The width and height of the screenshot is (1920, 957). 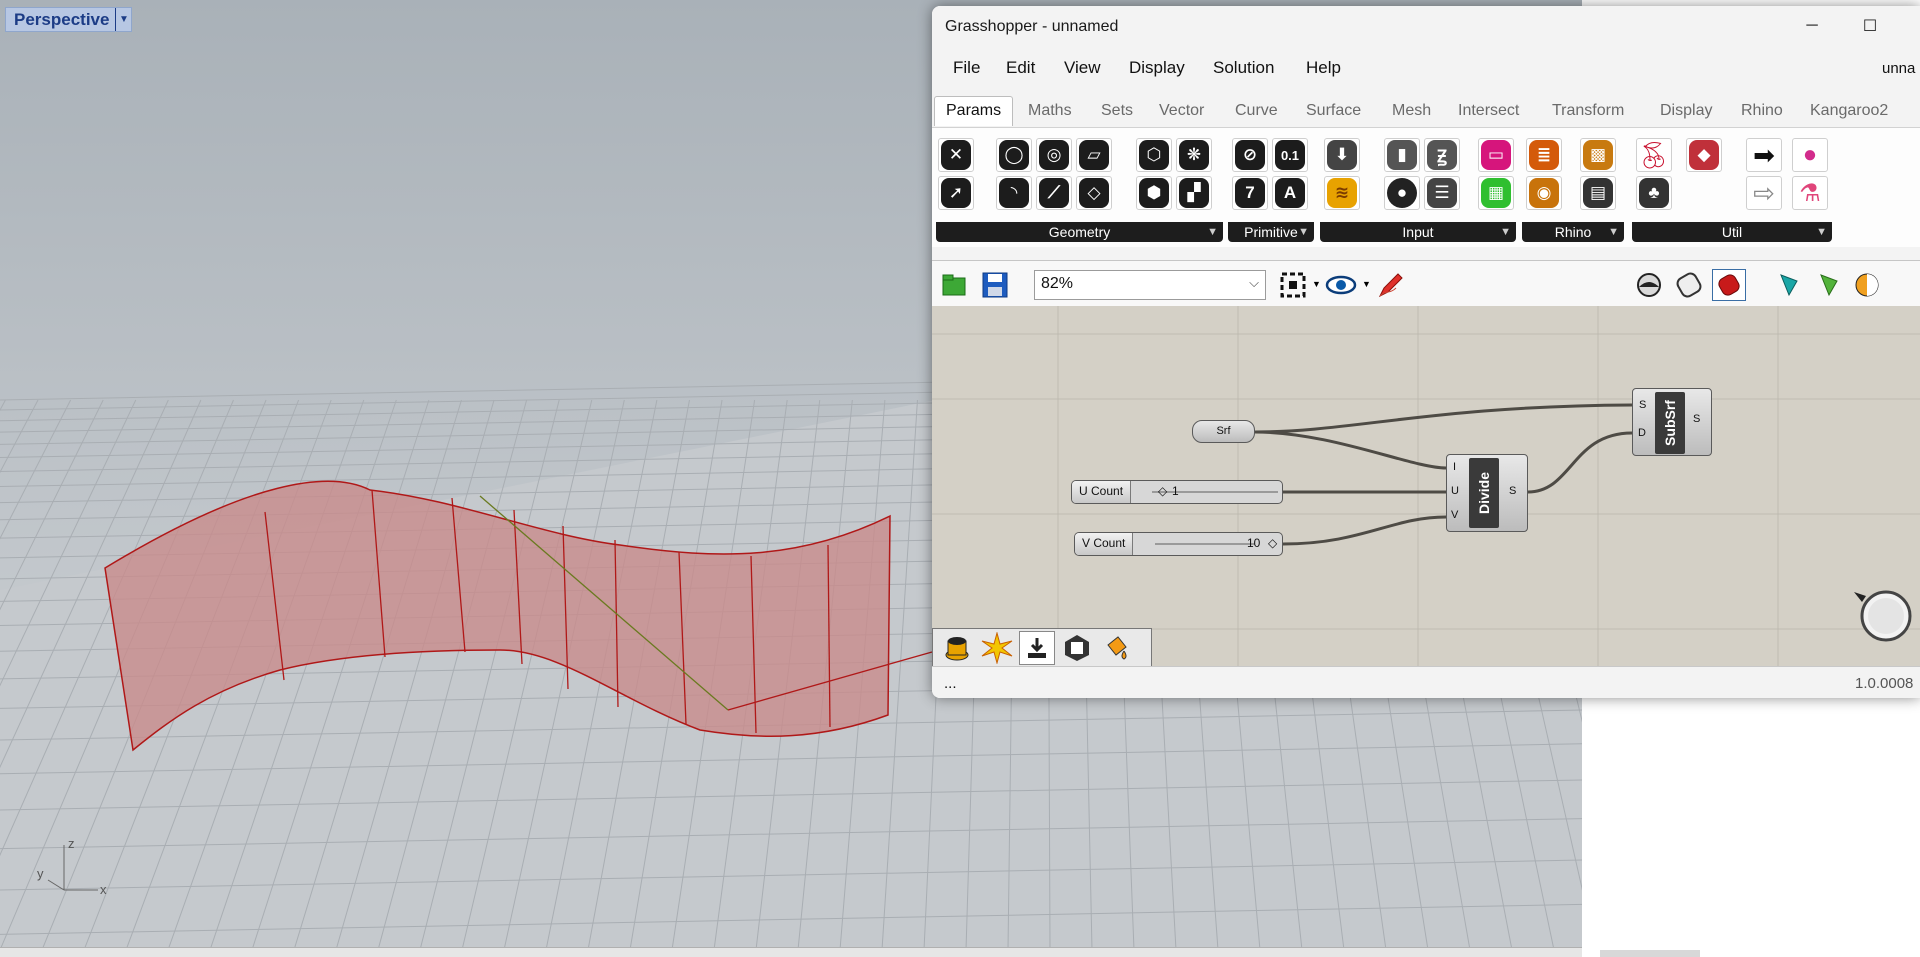 I want to click on select-teal-icon, so click(x=1789, y=285).